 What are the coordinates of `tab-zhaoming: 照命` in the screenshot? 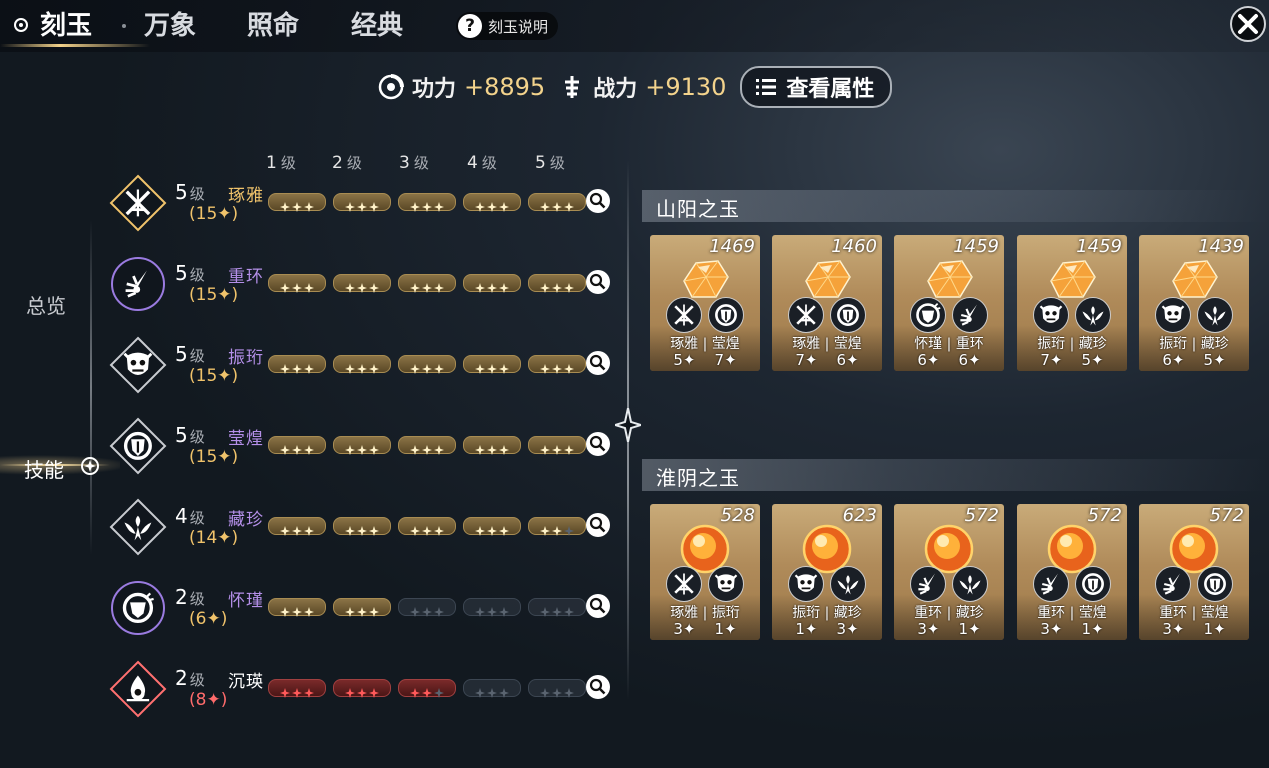 It's located at (273, 26).